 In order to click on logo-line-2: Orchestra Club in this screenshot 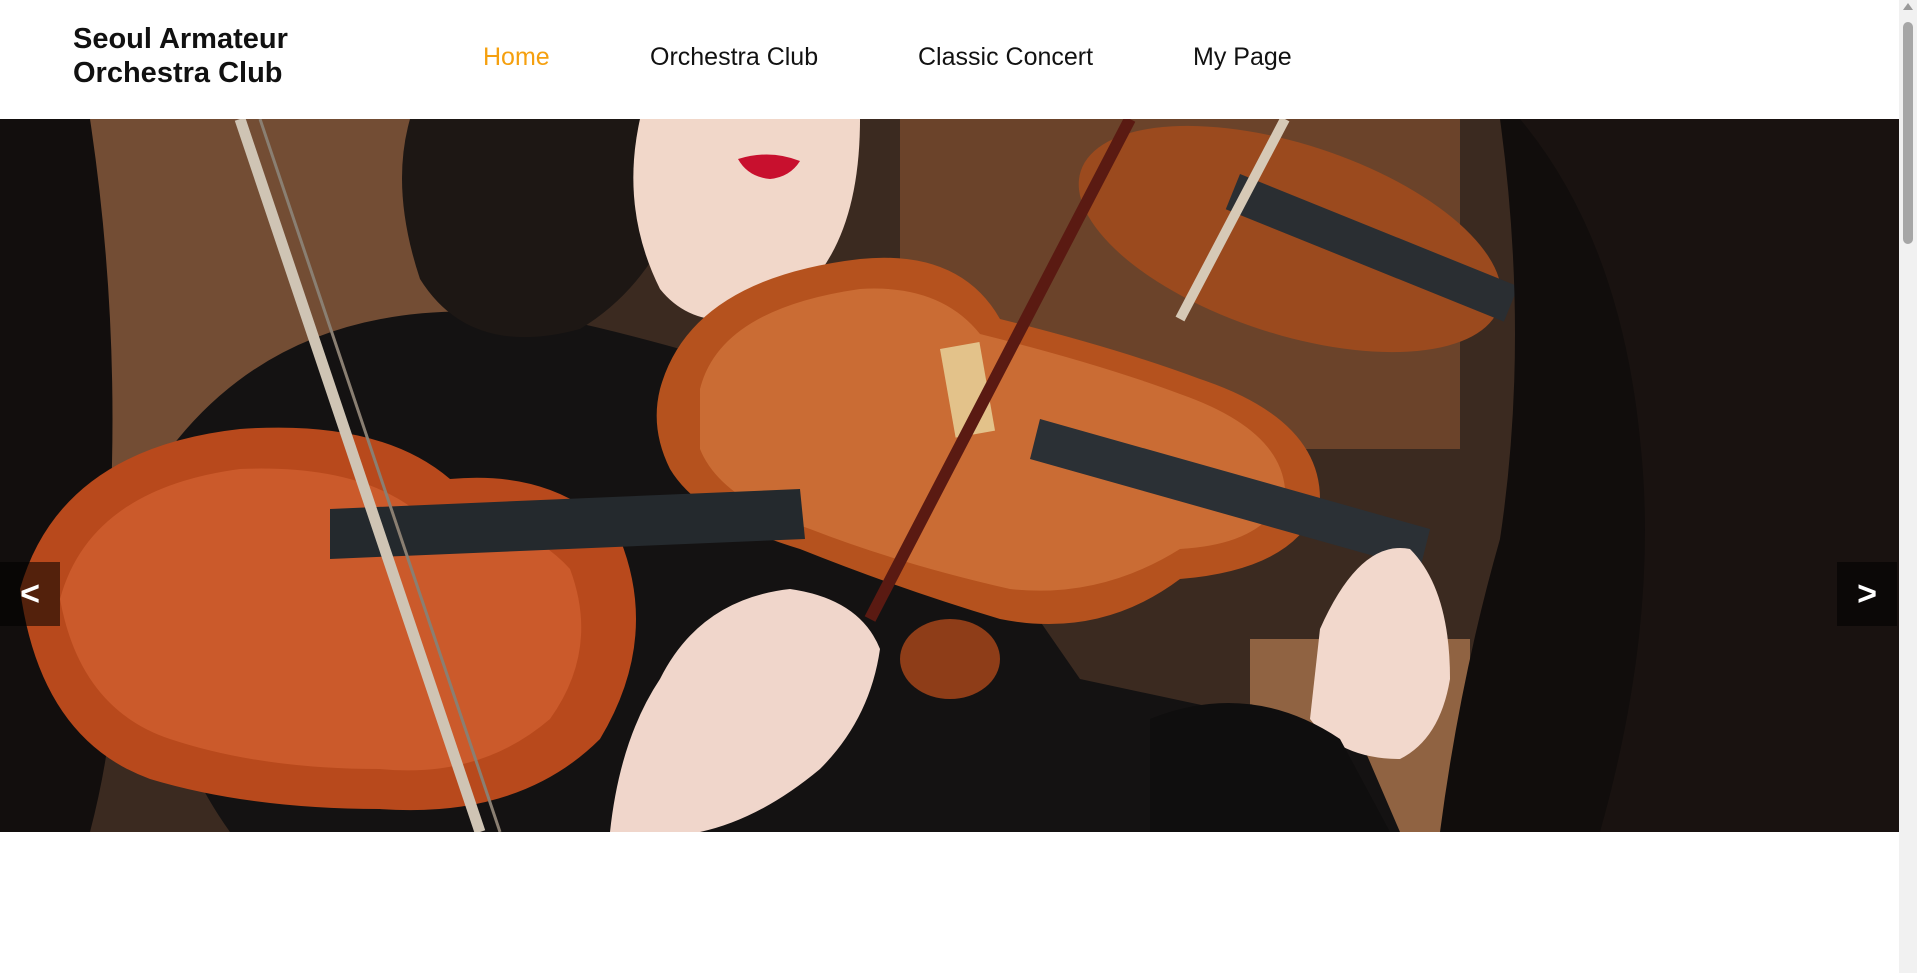, I will do `click(178, 73)`.